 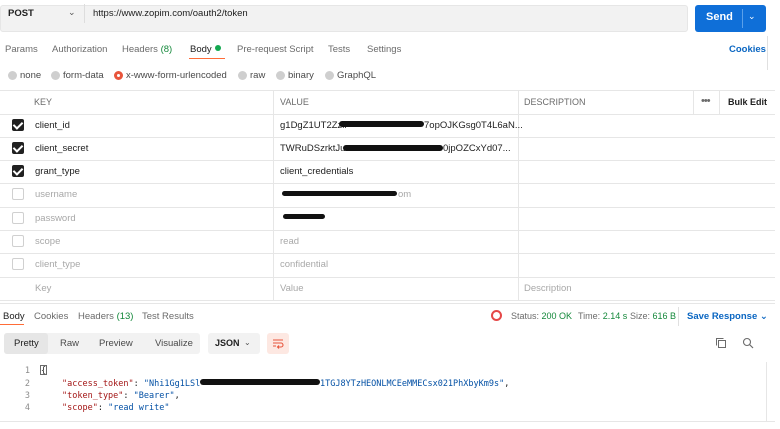 What do you see at coordinates (174, 343) in the screenshot?
I see `format-visualize: Visualize` at bounding box center [174, 343].